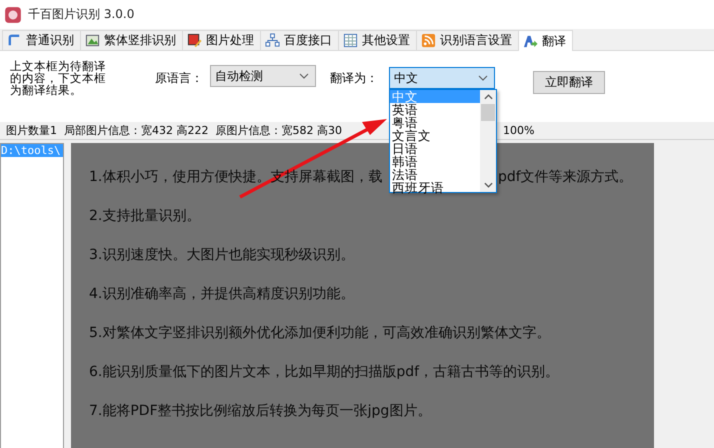 This screenshot has height=448, width=714. What do you see at coordinates (81, 14) in the screenshot?
I see `window-title: 千百图片识别 3.0.0` at bounding box center [81, 14].